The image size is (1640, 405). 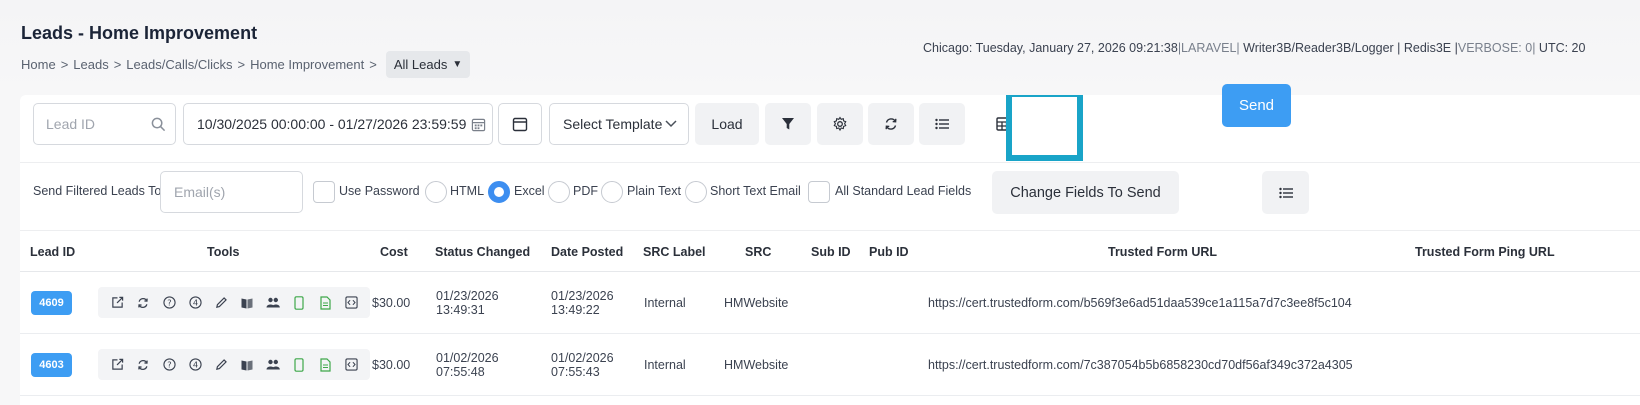 I want to click on email-input: Email(s), so click(x=231, y=192).